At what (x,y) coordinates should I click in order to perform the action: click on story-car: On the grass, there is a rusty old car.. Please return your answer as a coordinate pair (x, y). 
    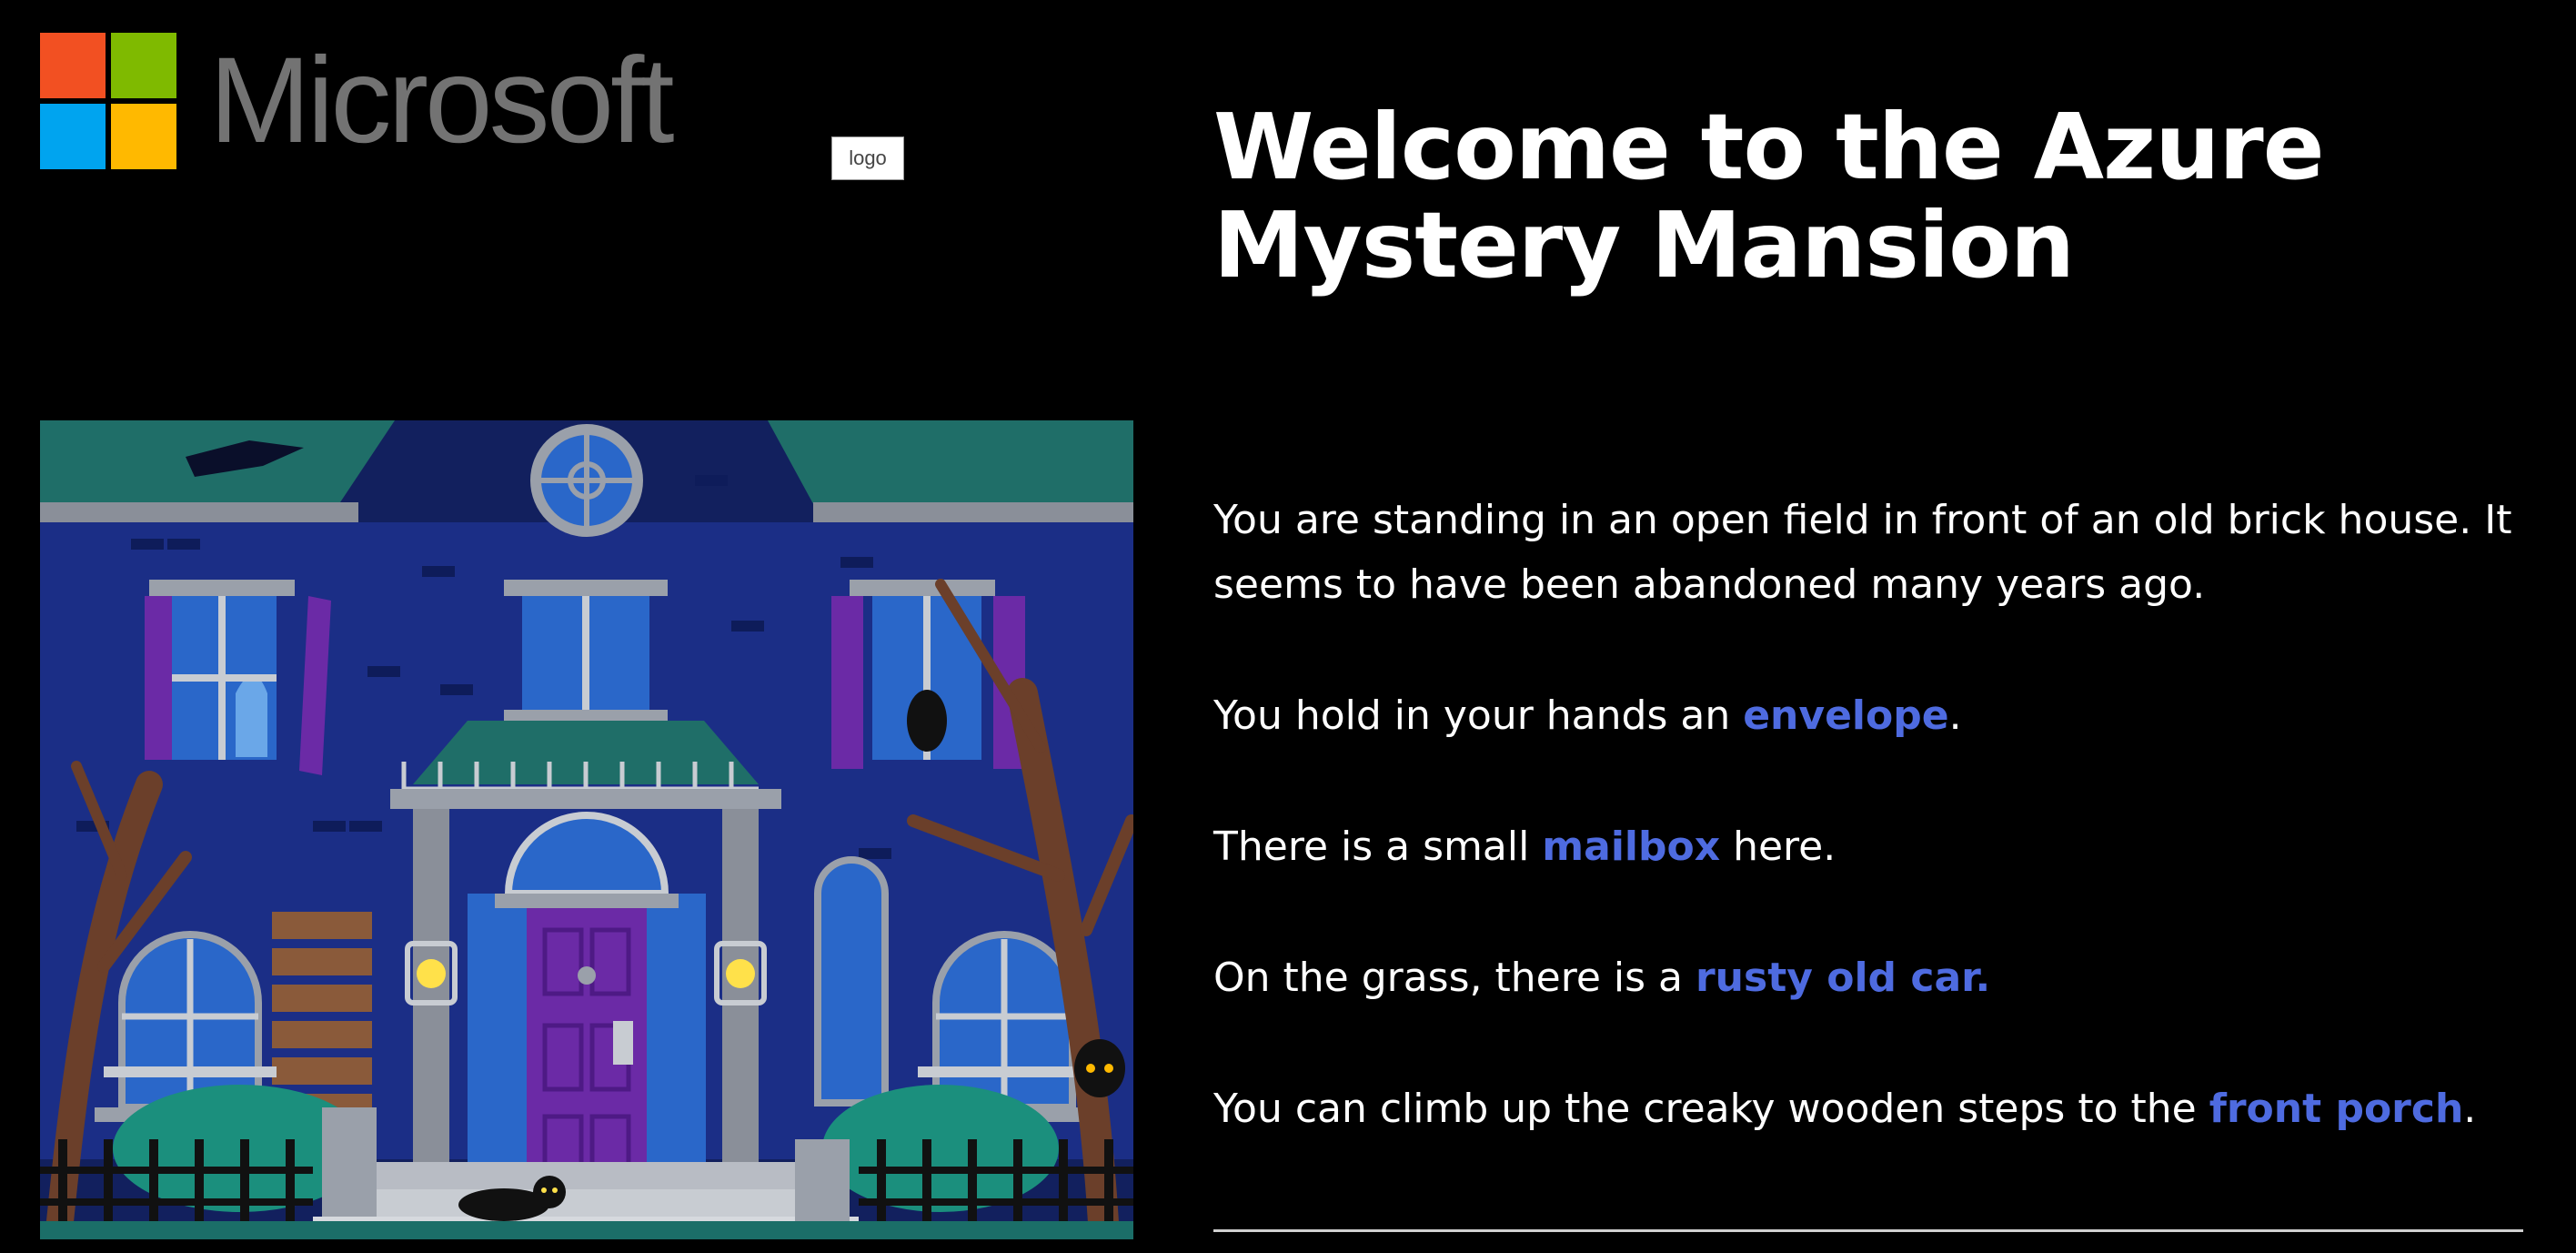
    Looking at the image, I should click on (1868, 978).